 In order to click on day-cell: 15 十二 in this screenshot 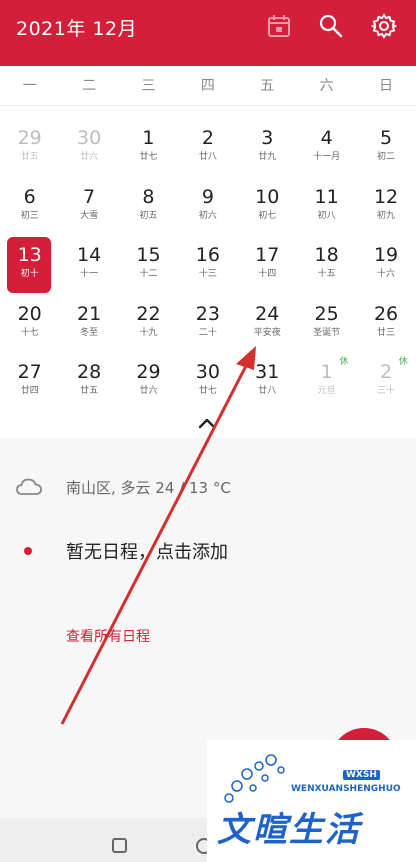, I will do `click(148, 266)`.